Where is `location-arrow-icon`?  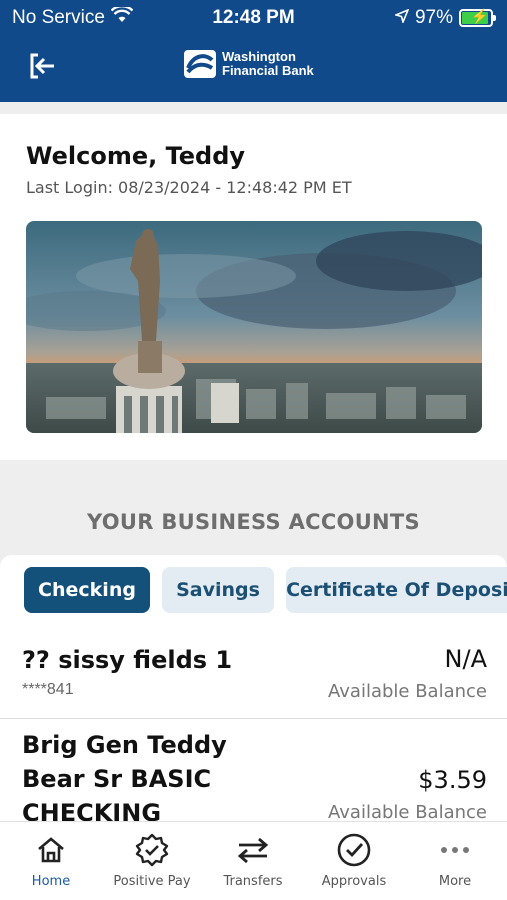
location-arrow-icon is located at coordinates (401, 18).